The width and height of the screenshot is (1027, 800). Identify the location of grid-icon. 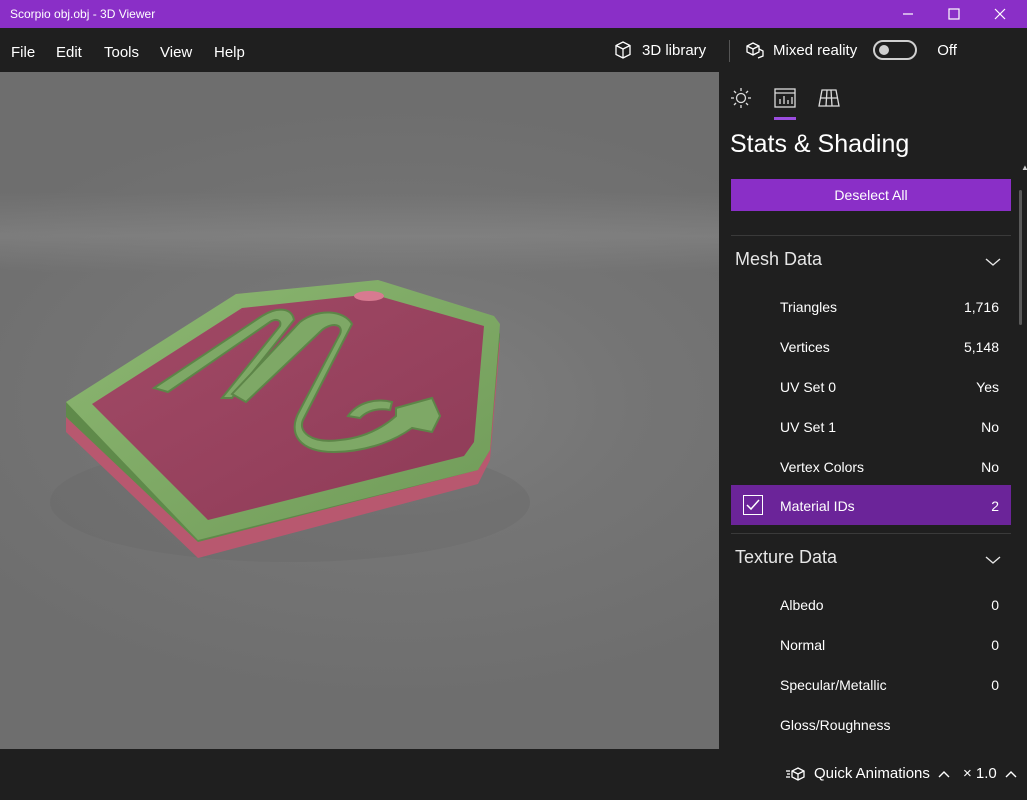
(829, 98).